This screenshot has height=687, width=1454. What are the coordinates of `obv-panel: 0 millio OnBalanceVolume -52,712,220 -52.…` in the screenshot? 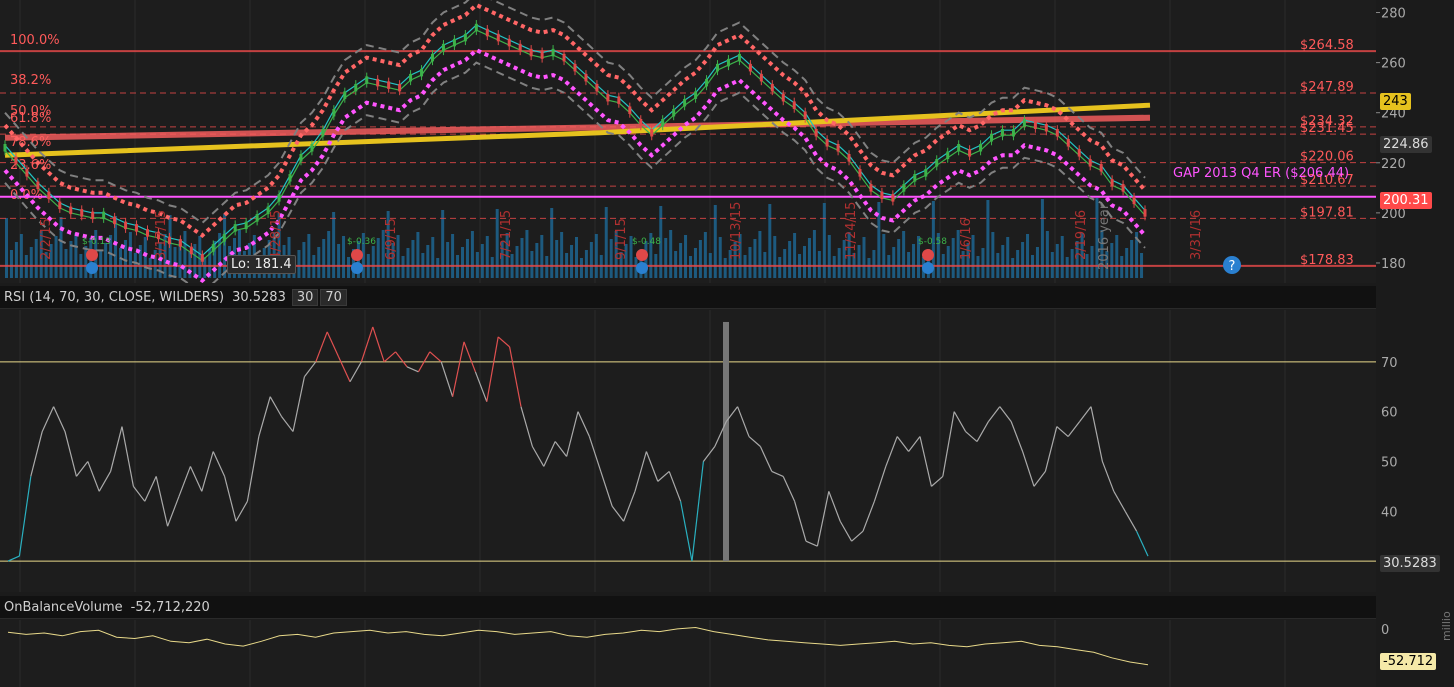 It's located at (727, 641).